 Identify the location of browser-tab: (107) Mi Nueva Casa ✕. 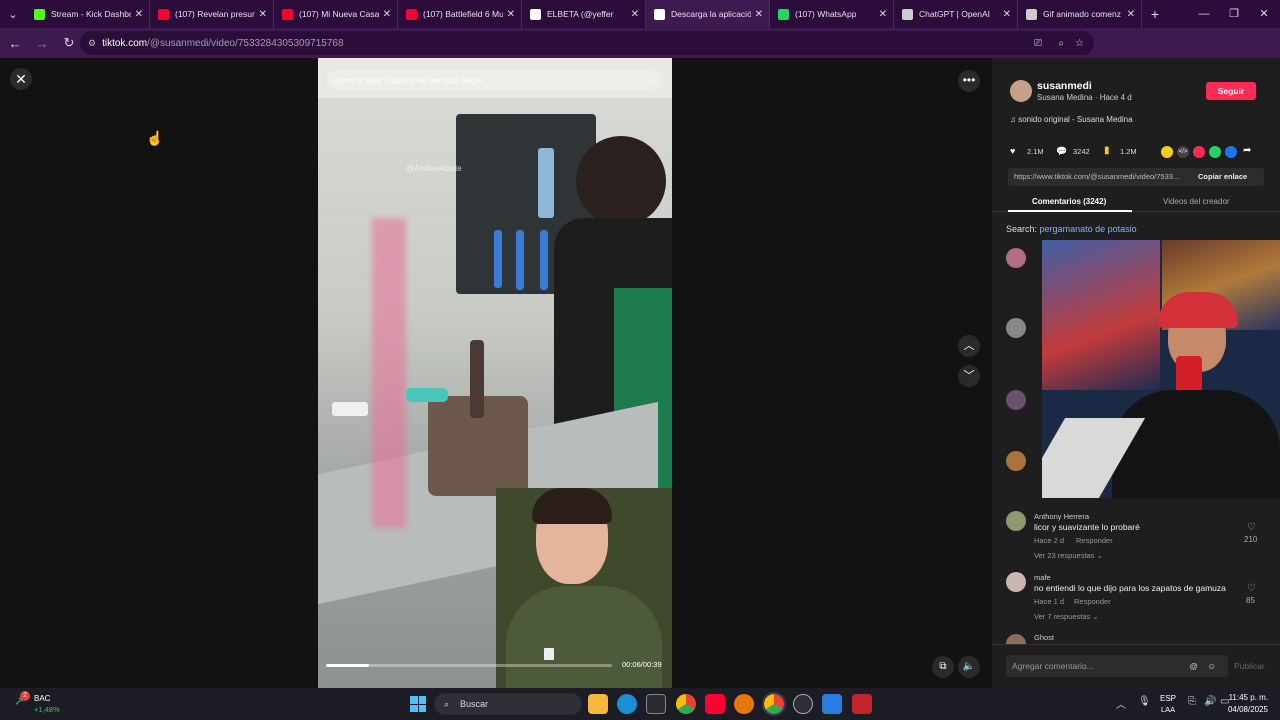
(336, 14).